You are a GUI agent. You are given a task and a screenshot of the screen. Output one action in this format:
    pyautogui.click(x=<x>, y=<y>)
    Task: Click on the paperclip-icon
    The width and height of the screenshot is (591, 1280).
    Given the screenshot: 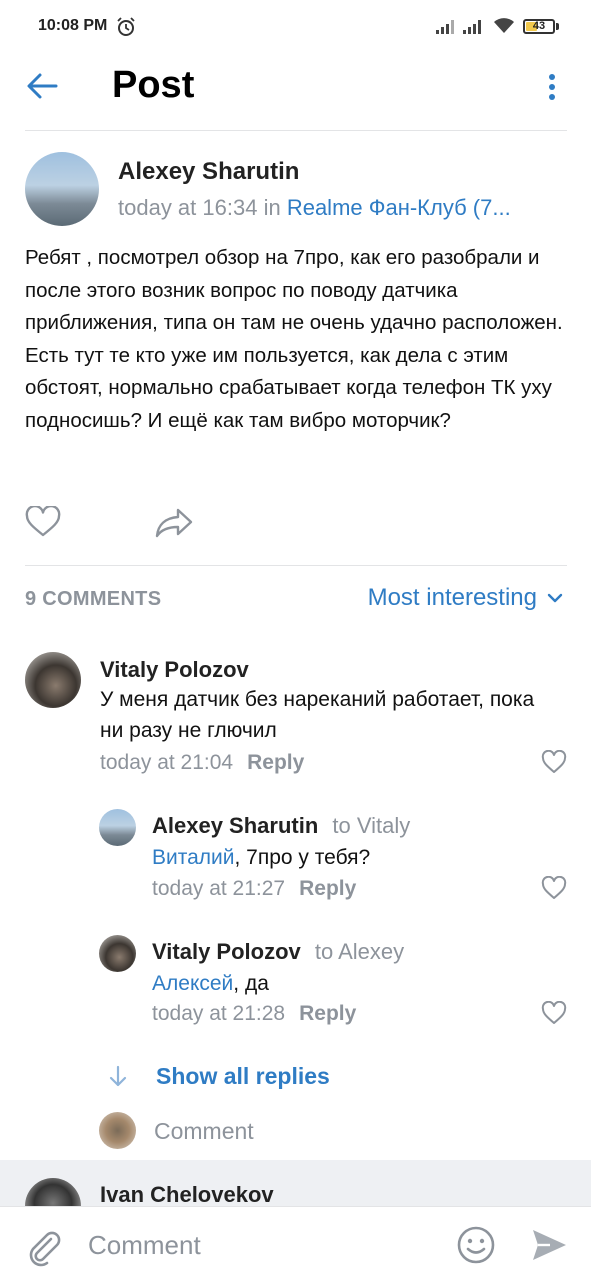 What is the action you would take?
    pyautogui.click(x=44, y=1247)
    